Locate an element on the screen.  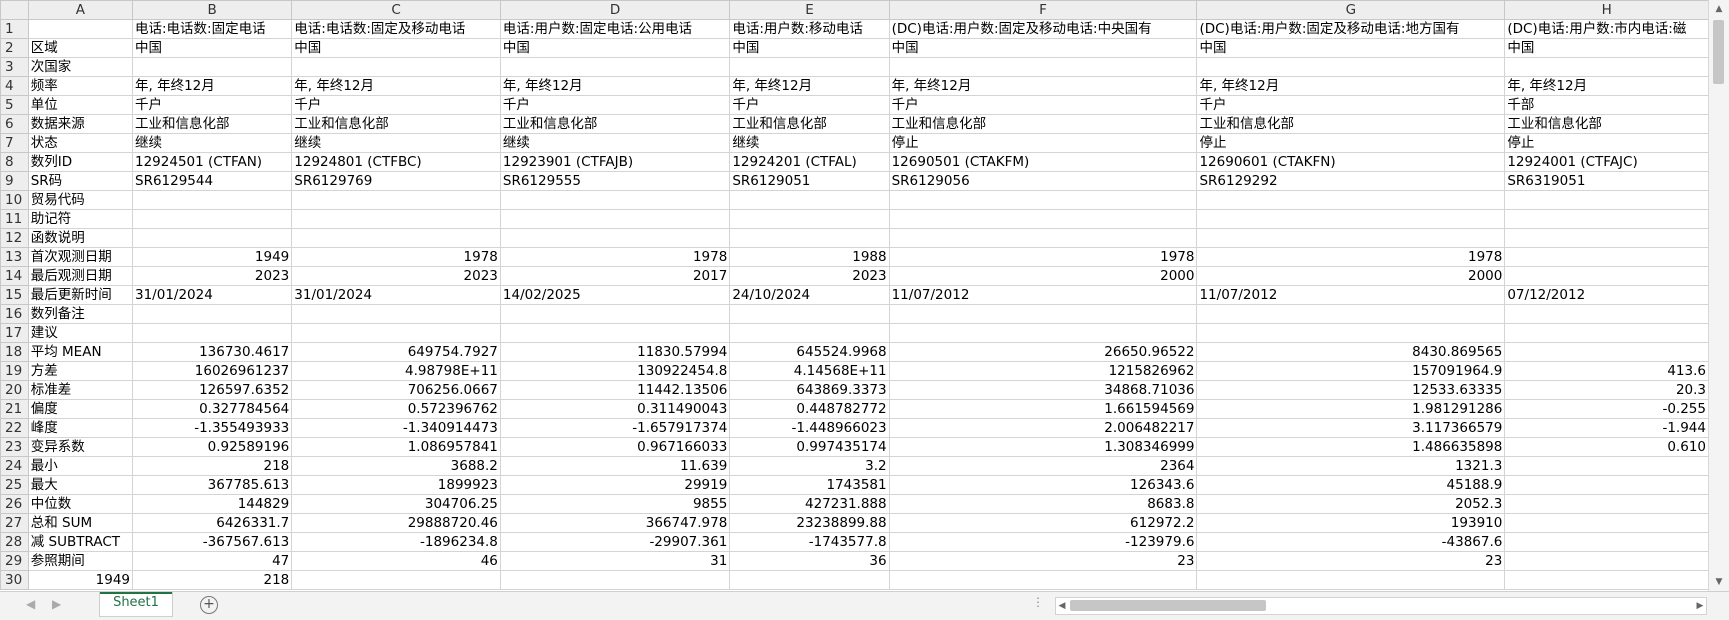
cell: 136730.4617 is located at coordinates (212, 352).